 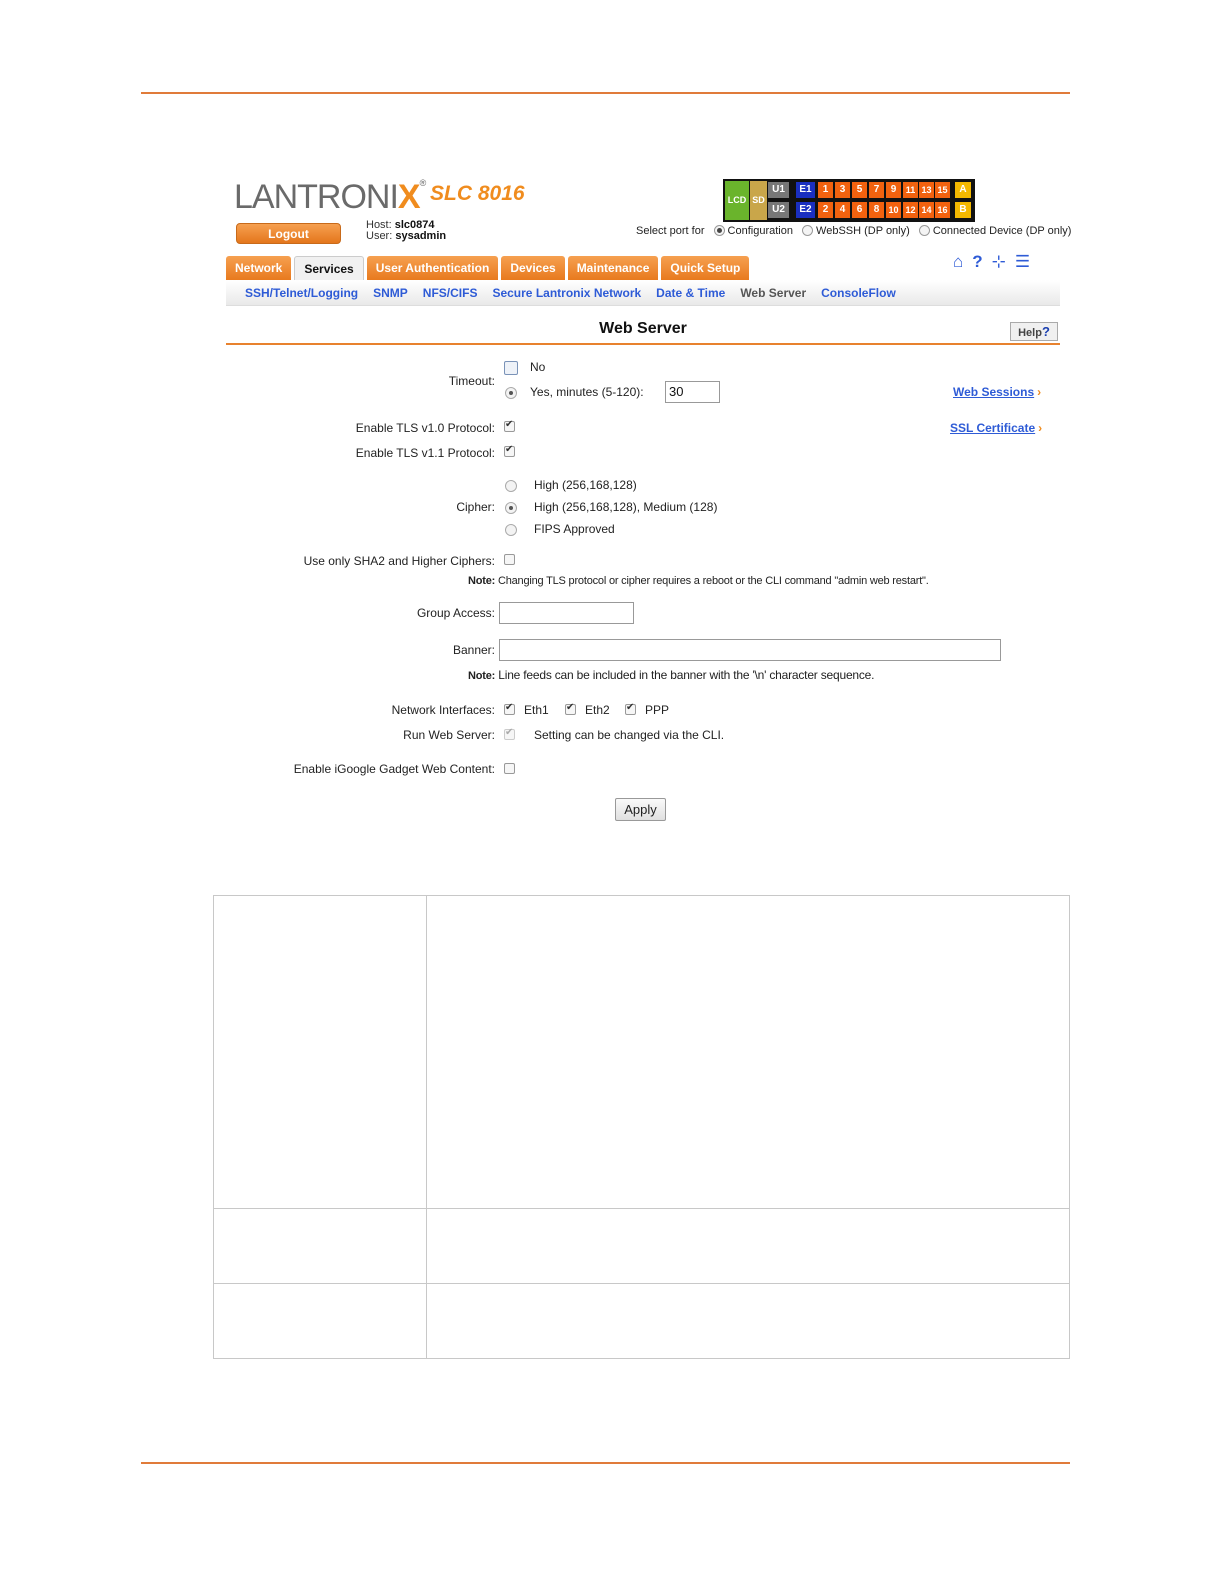 I want to click on port-radio-connected-device, so click(x=924, y=230).